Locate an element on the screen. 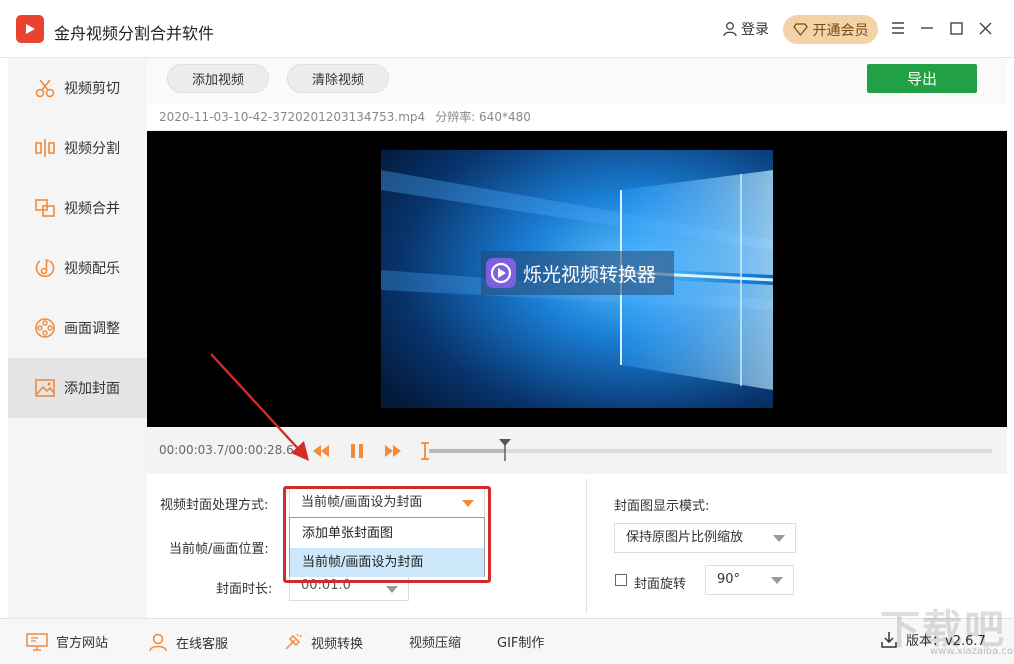  rotate-checkbox is located at coordinates (621, 580).